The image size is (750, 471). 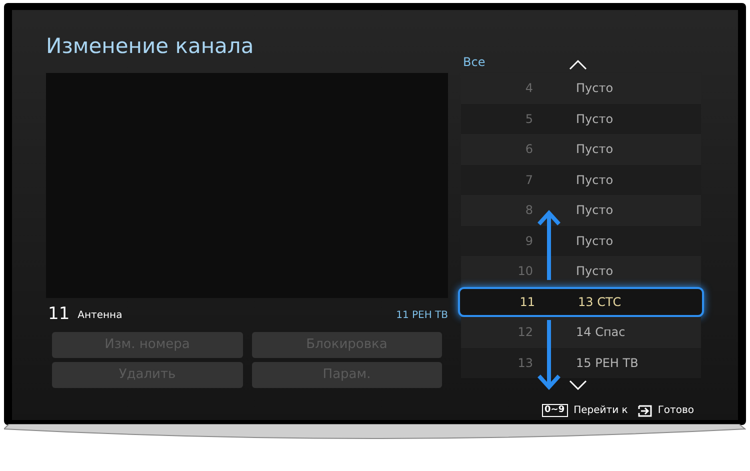 I want to click on channel-row: 13 15 РЕН ТВ, so click(x=581, y=363).